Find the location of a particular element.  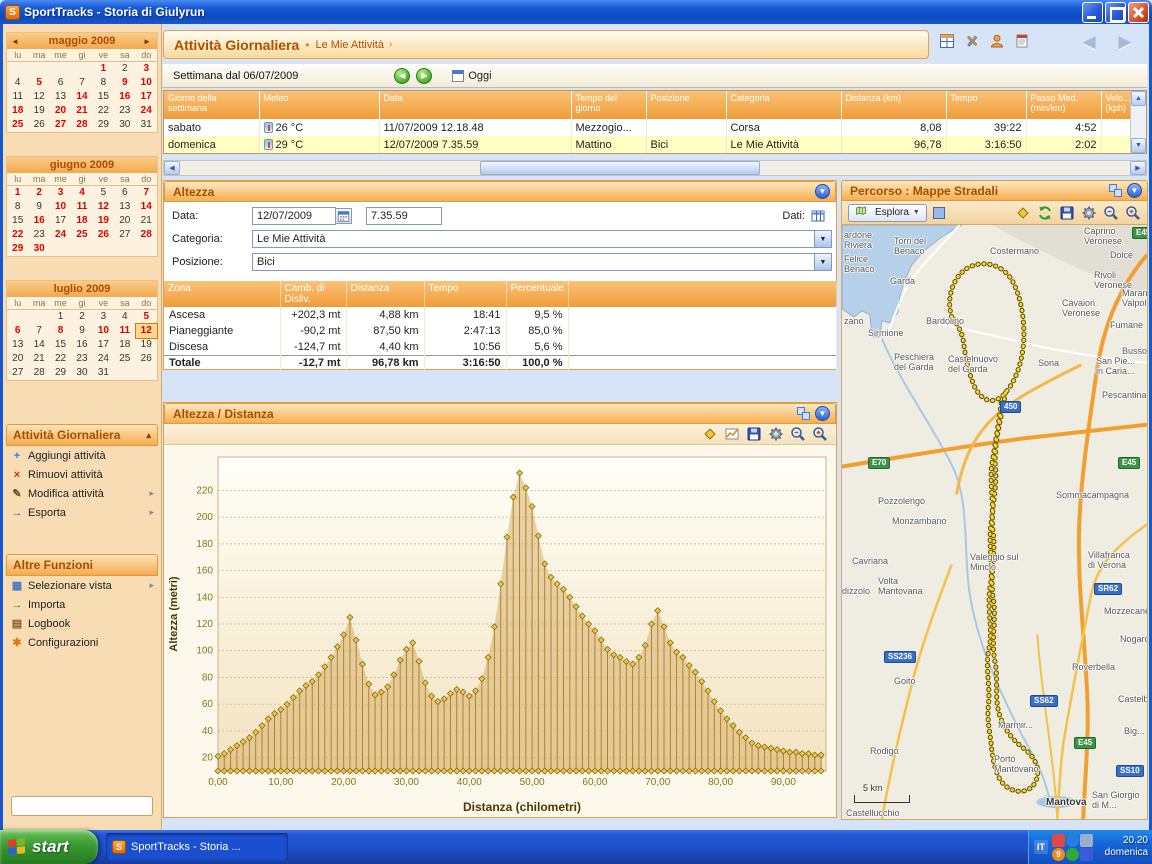

date-picker-icon is located at coordinates (344, 216).